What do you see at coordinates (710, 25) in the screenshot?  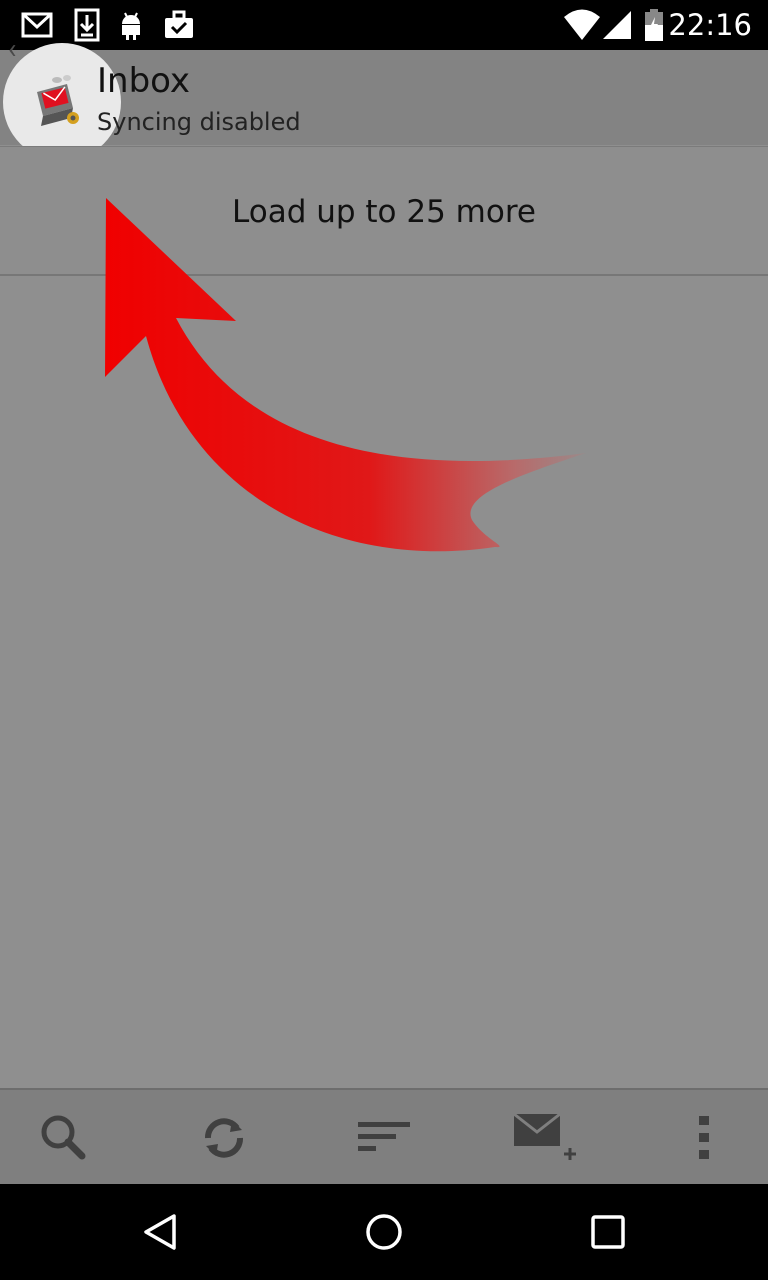 I see `status-time: 22:16` at bounding box center [710, 25].